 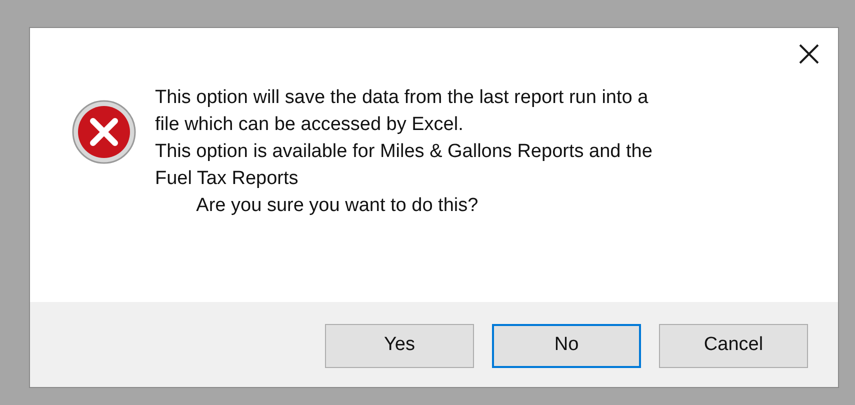 I want to click on message-text: Are you sure you want to do this?, so click(x=337, y=206).